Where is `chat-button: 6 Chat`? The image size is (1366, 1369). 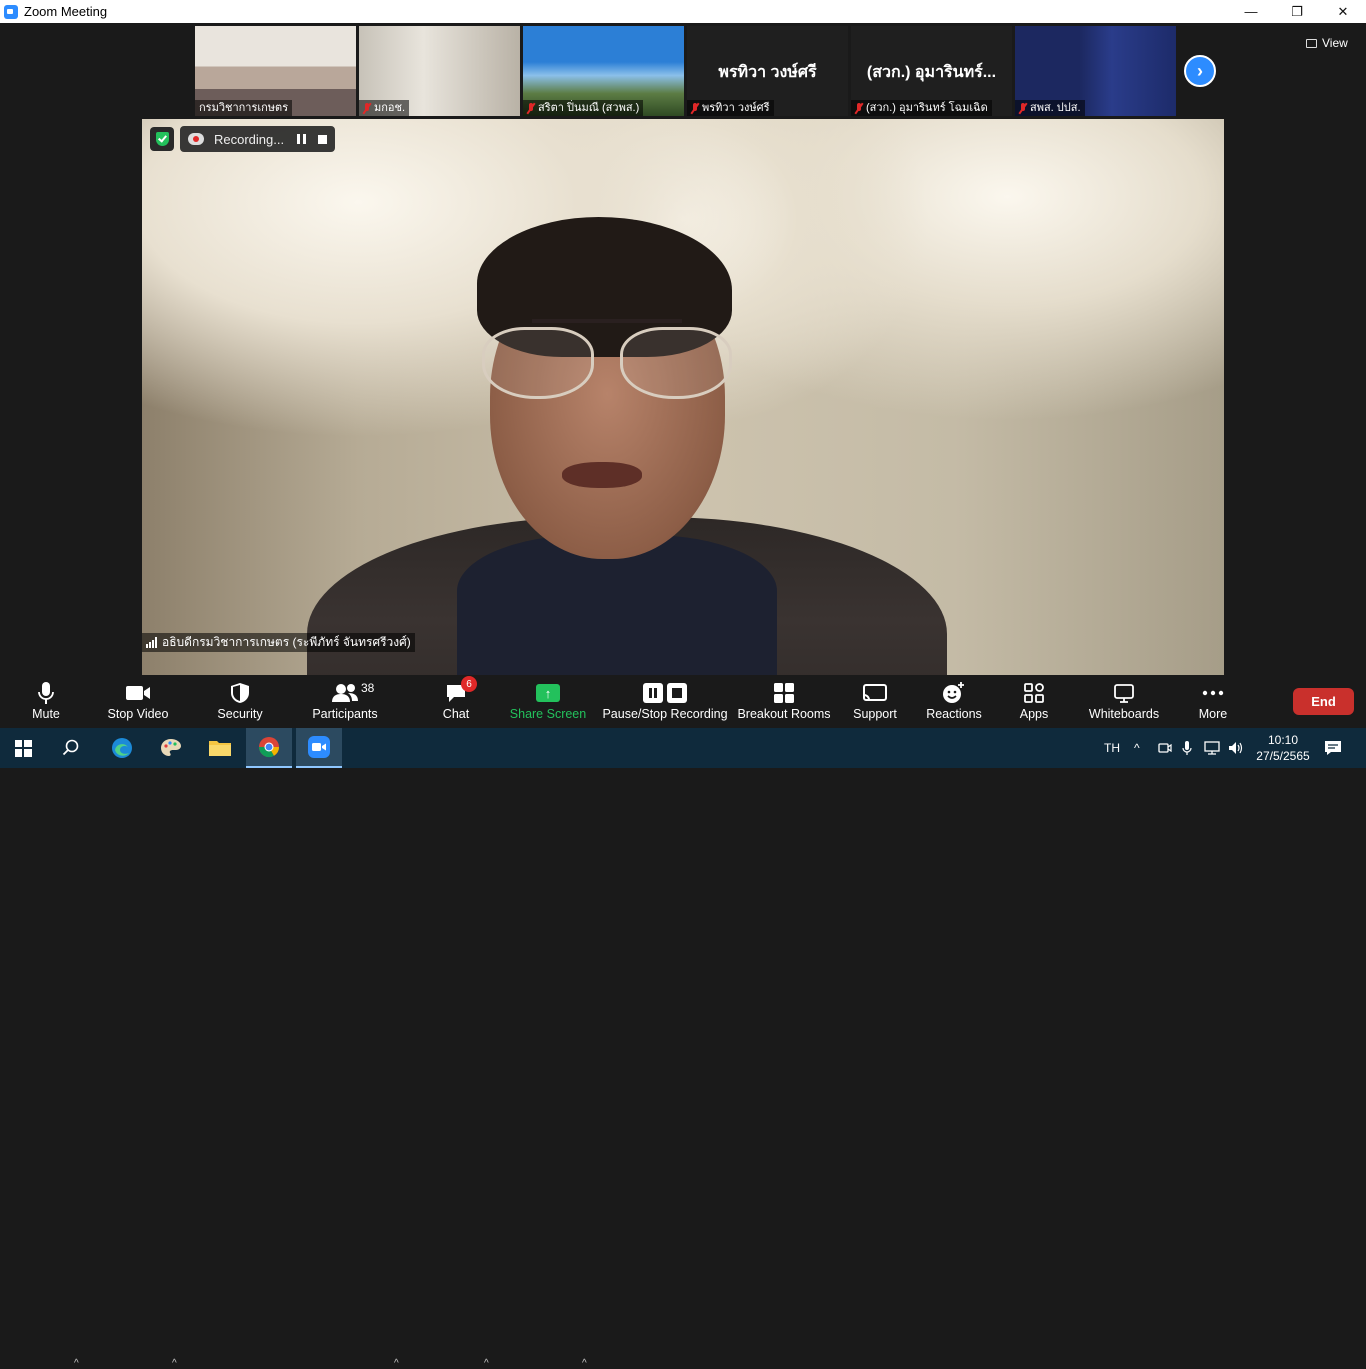 chat-button: 6 Chat is located at coordinates (456, 701).